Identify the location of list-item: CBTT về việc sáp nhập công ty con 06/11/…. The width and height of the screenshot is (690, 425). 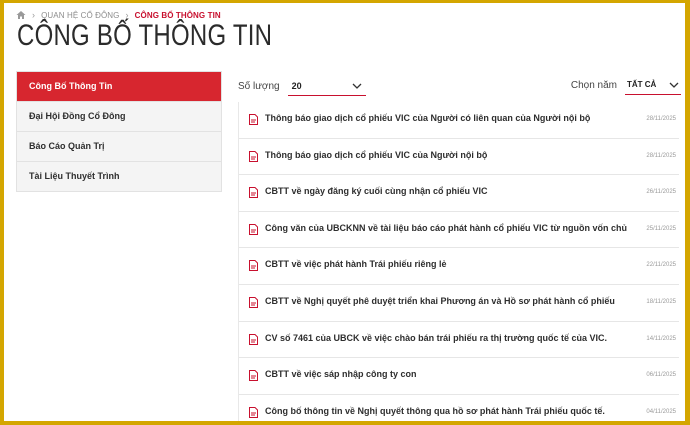
(459, 376).